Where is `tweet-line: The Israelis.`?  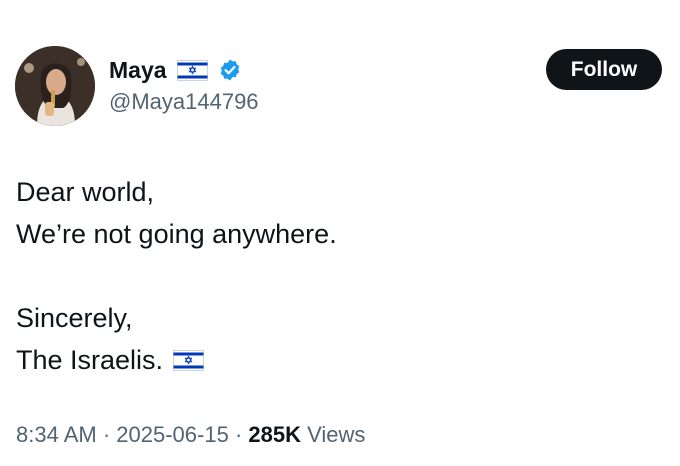
tweet-line: The Israelis. is located at coordinates (90, 360).